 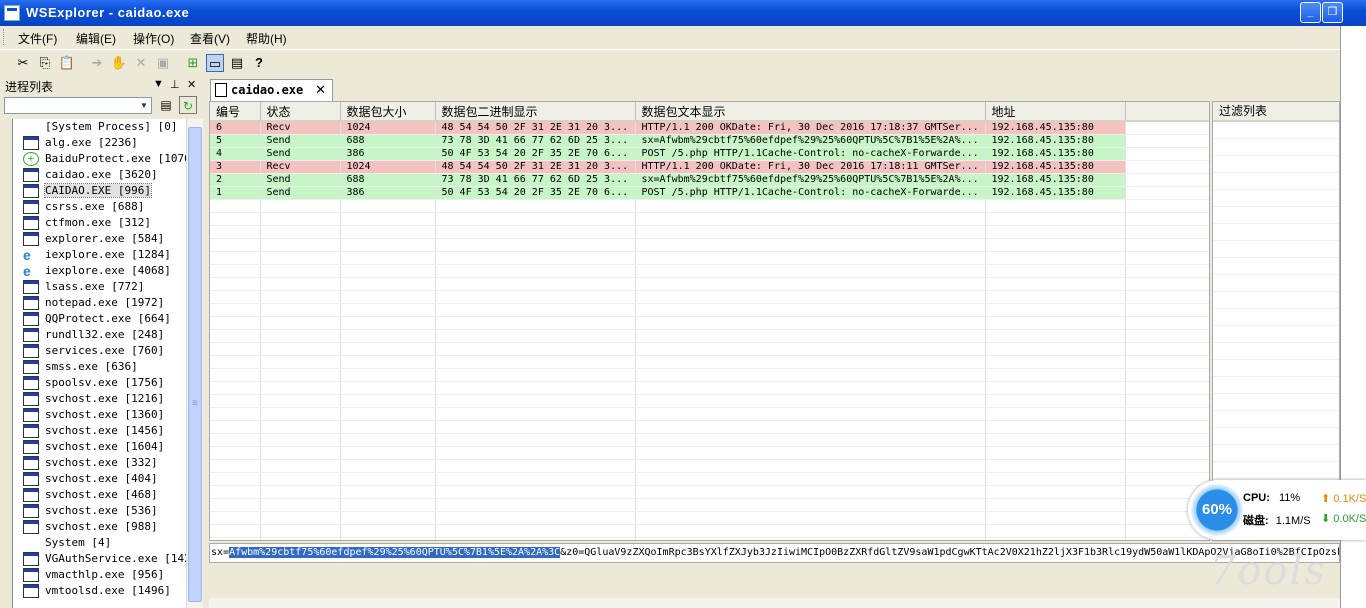 I want to click on process-item: svchost.exe [1604], so click(x=100, y=447).